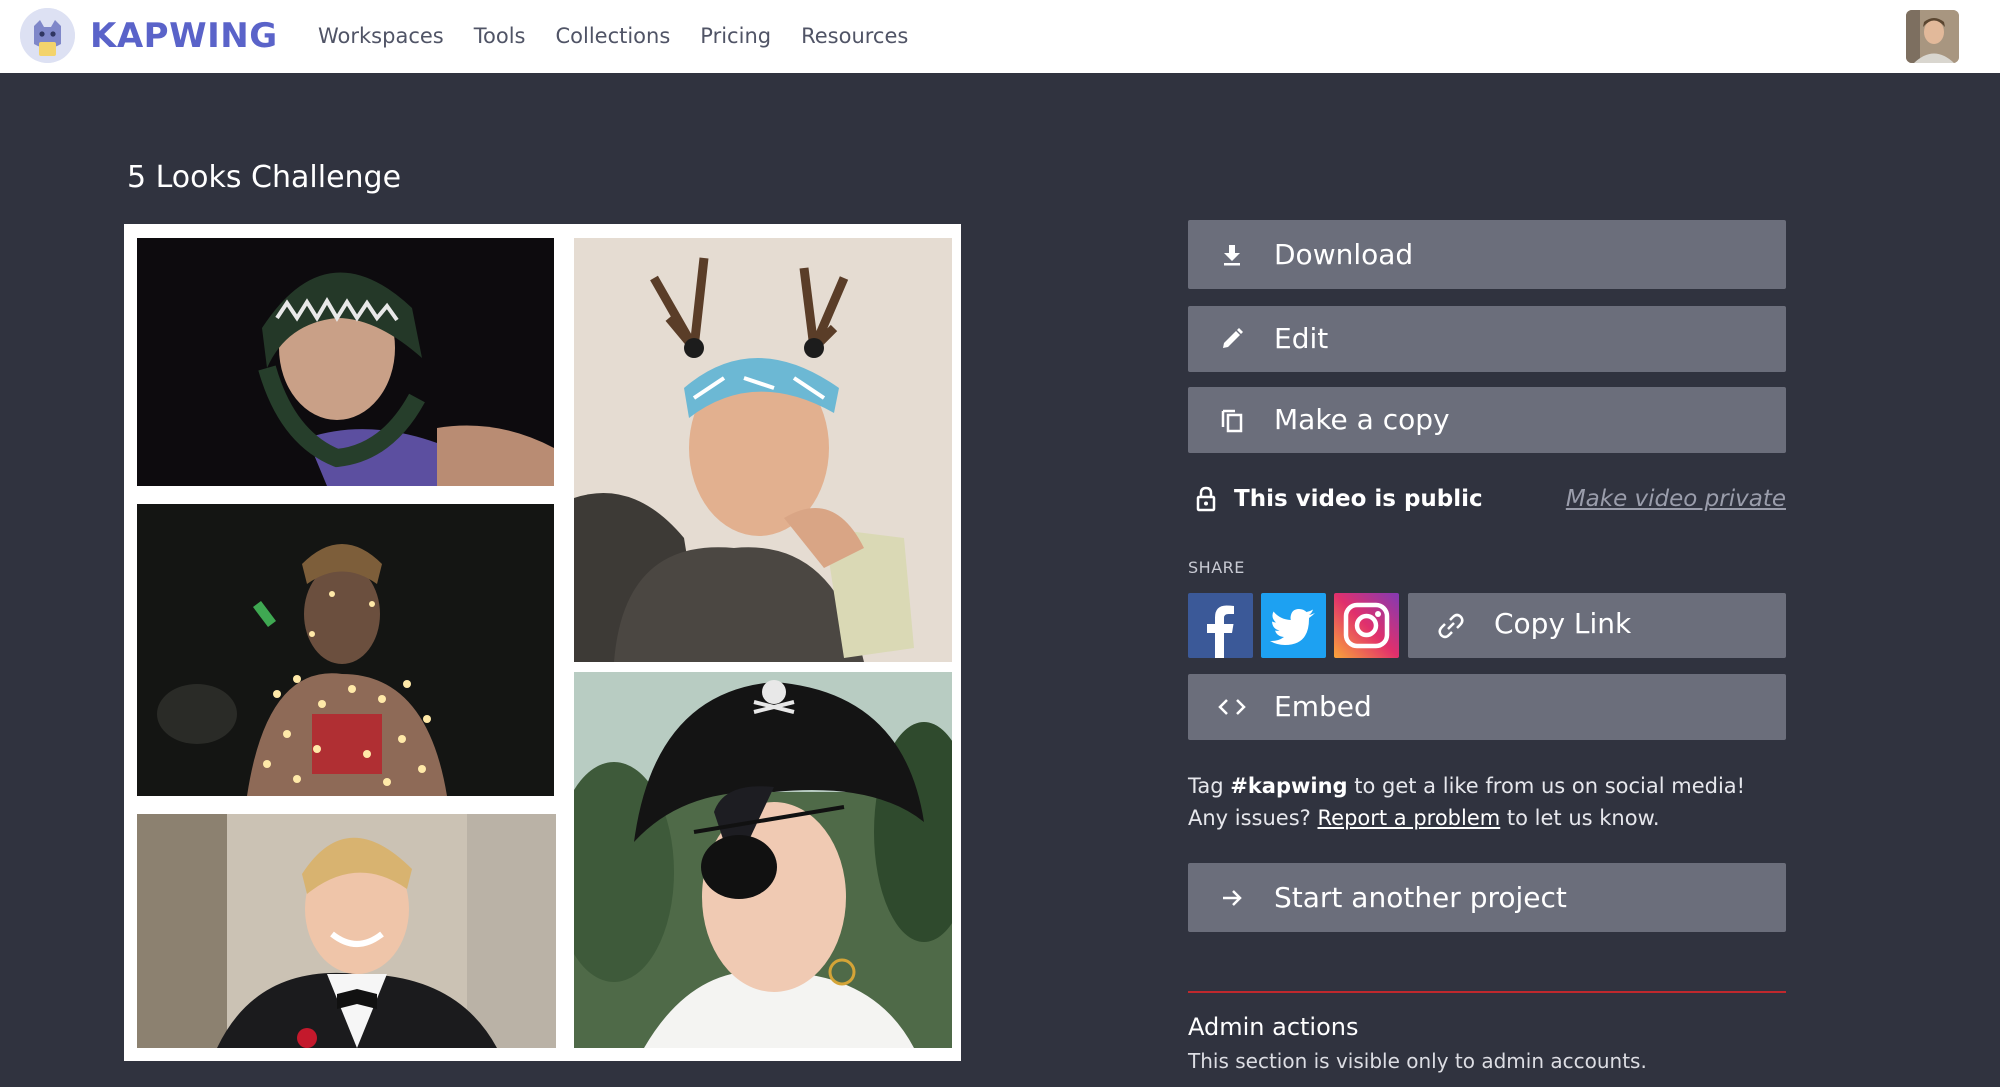  What do you see at coordinates (1420, 897) in the screenshot?
I see `start-another-label: Start another project` at bounding box center [1420, 897].